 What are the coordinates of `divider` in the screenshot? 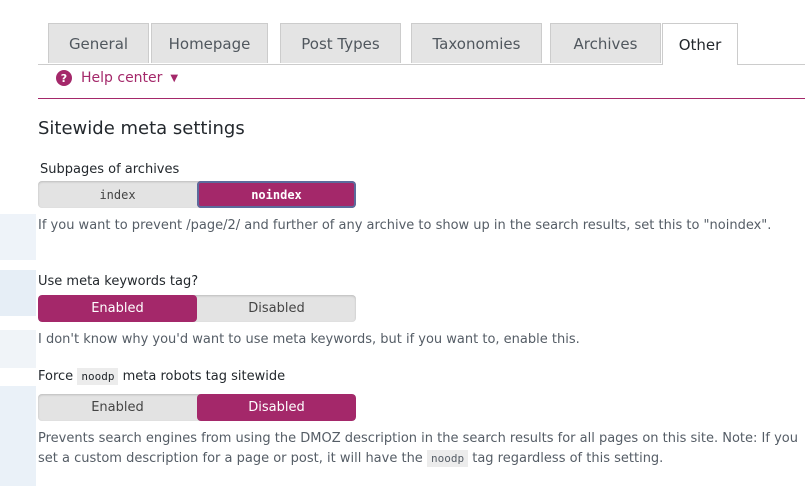 It's located at (421, 98).